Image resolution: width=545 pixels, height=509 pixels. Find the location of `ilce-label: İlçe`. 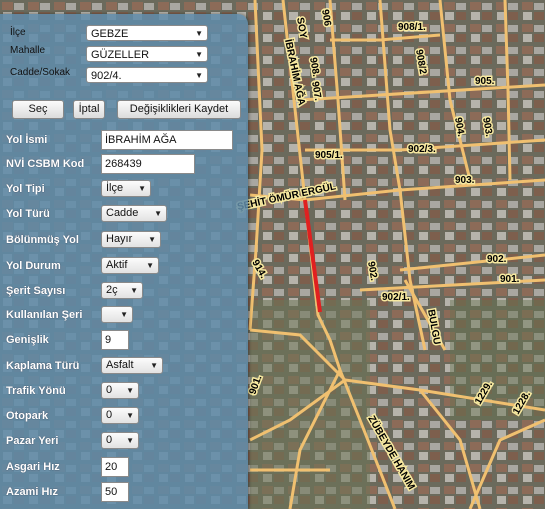

ilce-label: İlçe is located at coordinates (18, 32).